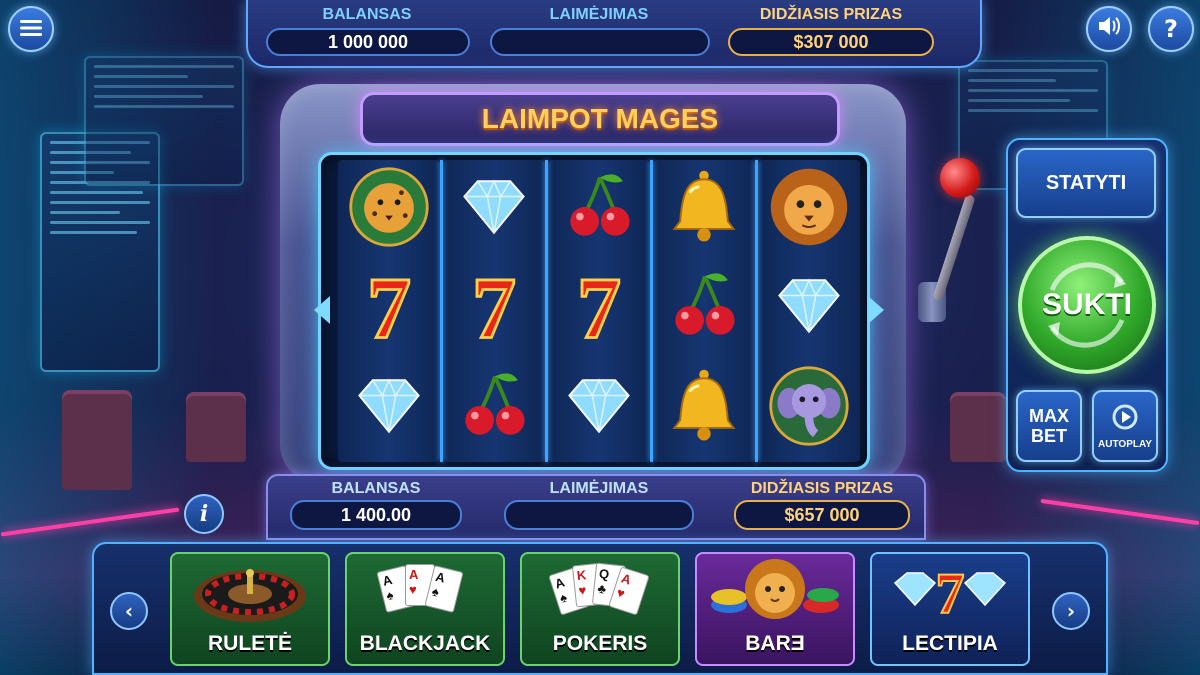 The image size is (1200, 675). I want to click on game-card-poker: A ♠ K ♥ Q ♣ A ♥ POKERIS, so click(600, 609).